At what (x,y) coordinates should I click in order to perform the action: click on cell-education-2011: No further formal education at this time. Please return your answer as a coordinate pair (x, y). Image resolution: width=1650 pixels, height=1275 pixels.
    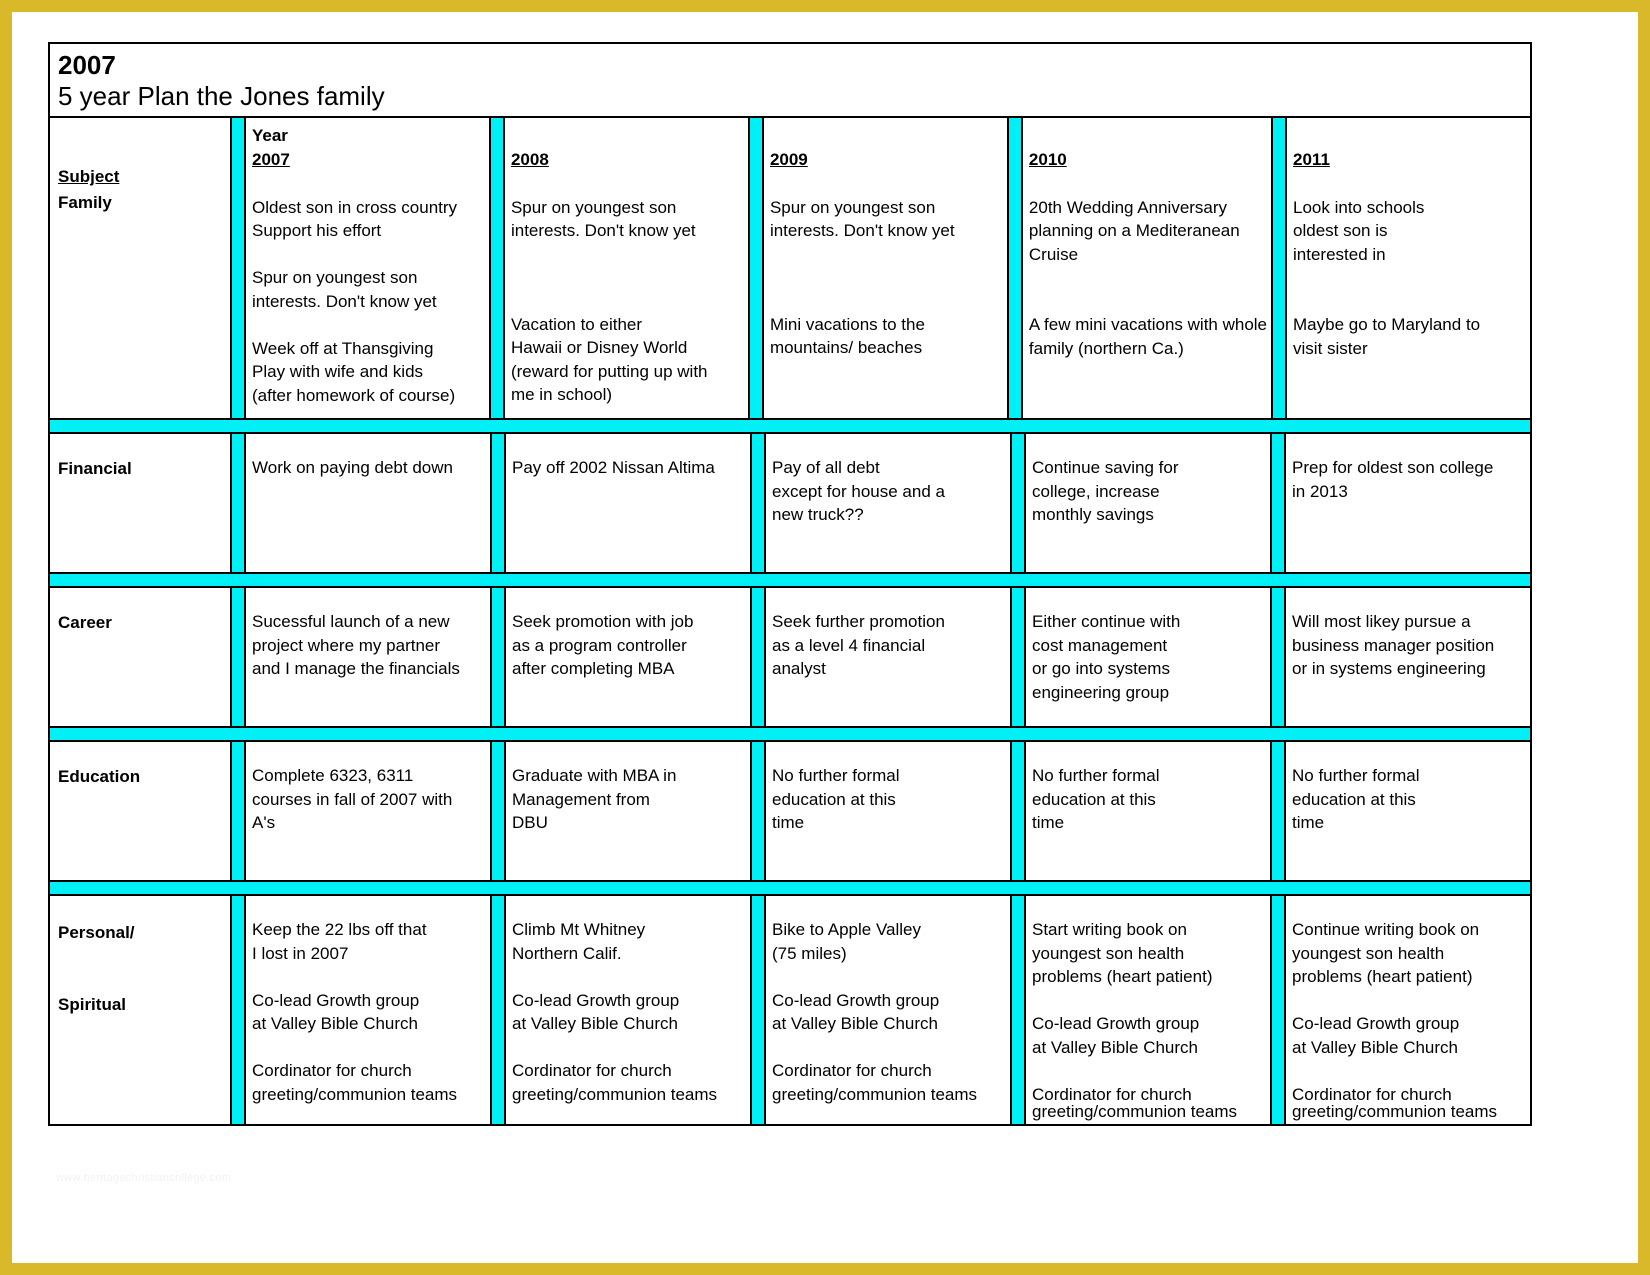
    Looking at the image, I should click on (1408, 811).